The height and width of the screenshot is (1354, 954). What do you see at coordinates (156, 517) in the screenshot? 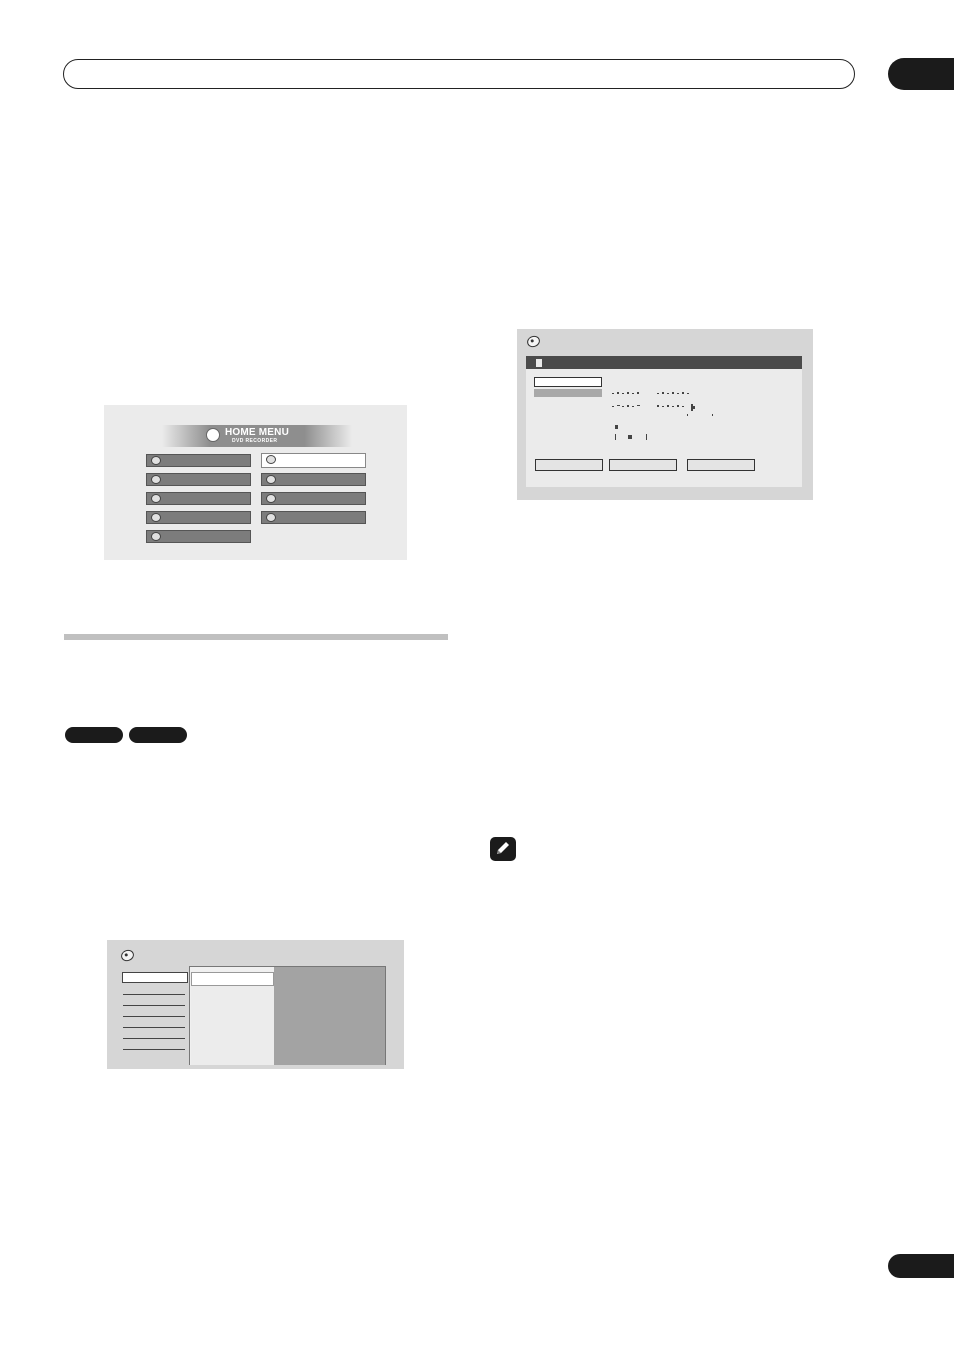
I see `book-icon` at bounding box center [156, 517].